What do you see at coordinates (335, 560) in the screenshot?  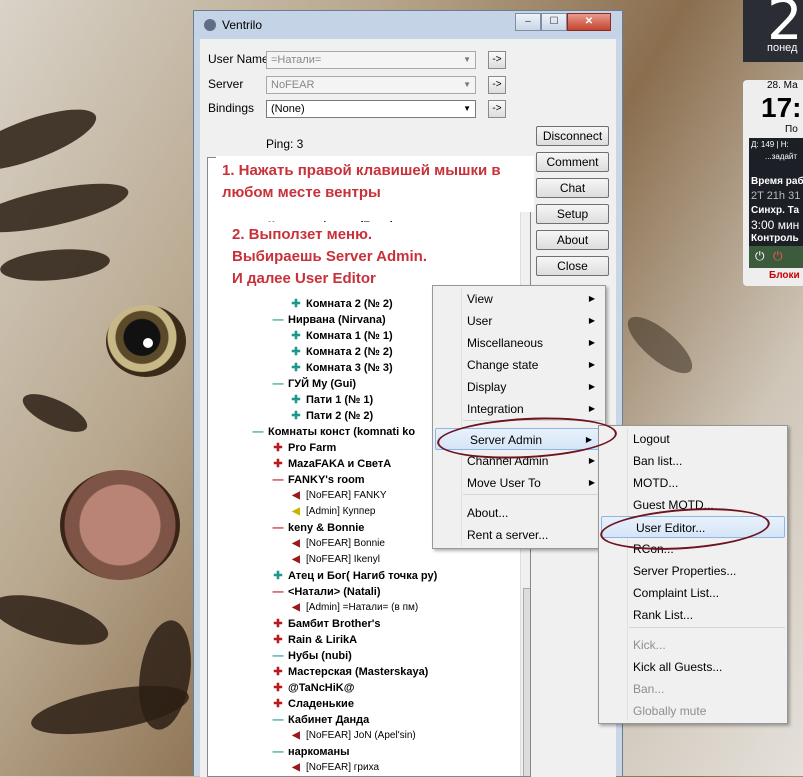 I see `tree-user-row: ◀ [NoFEAR] Ikenyl` at bounding box center [335, 560].